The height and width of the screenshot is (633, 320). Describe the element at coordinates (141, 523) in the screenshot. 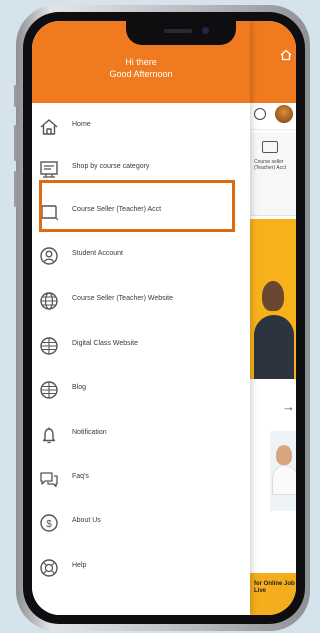

I see `menu-item-about-us: $ About Us` at that location.